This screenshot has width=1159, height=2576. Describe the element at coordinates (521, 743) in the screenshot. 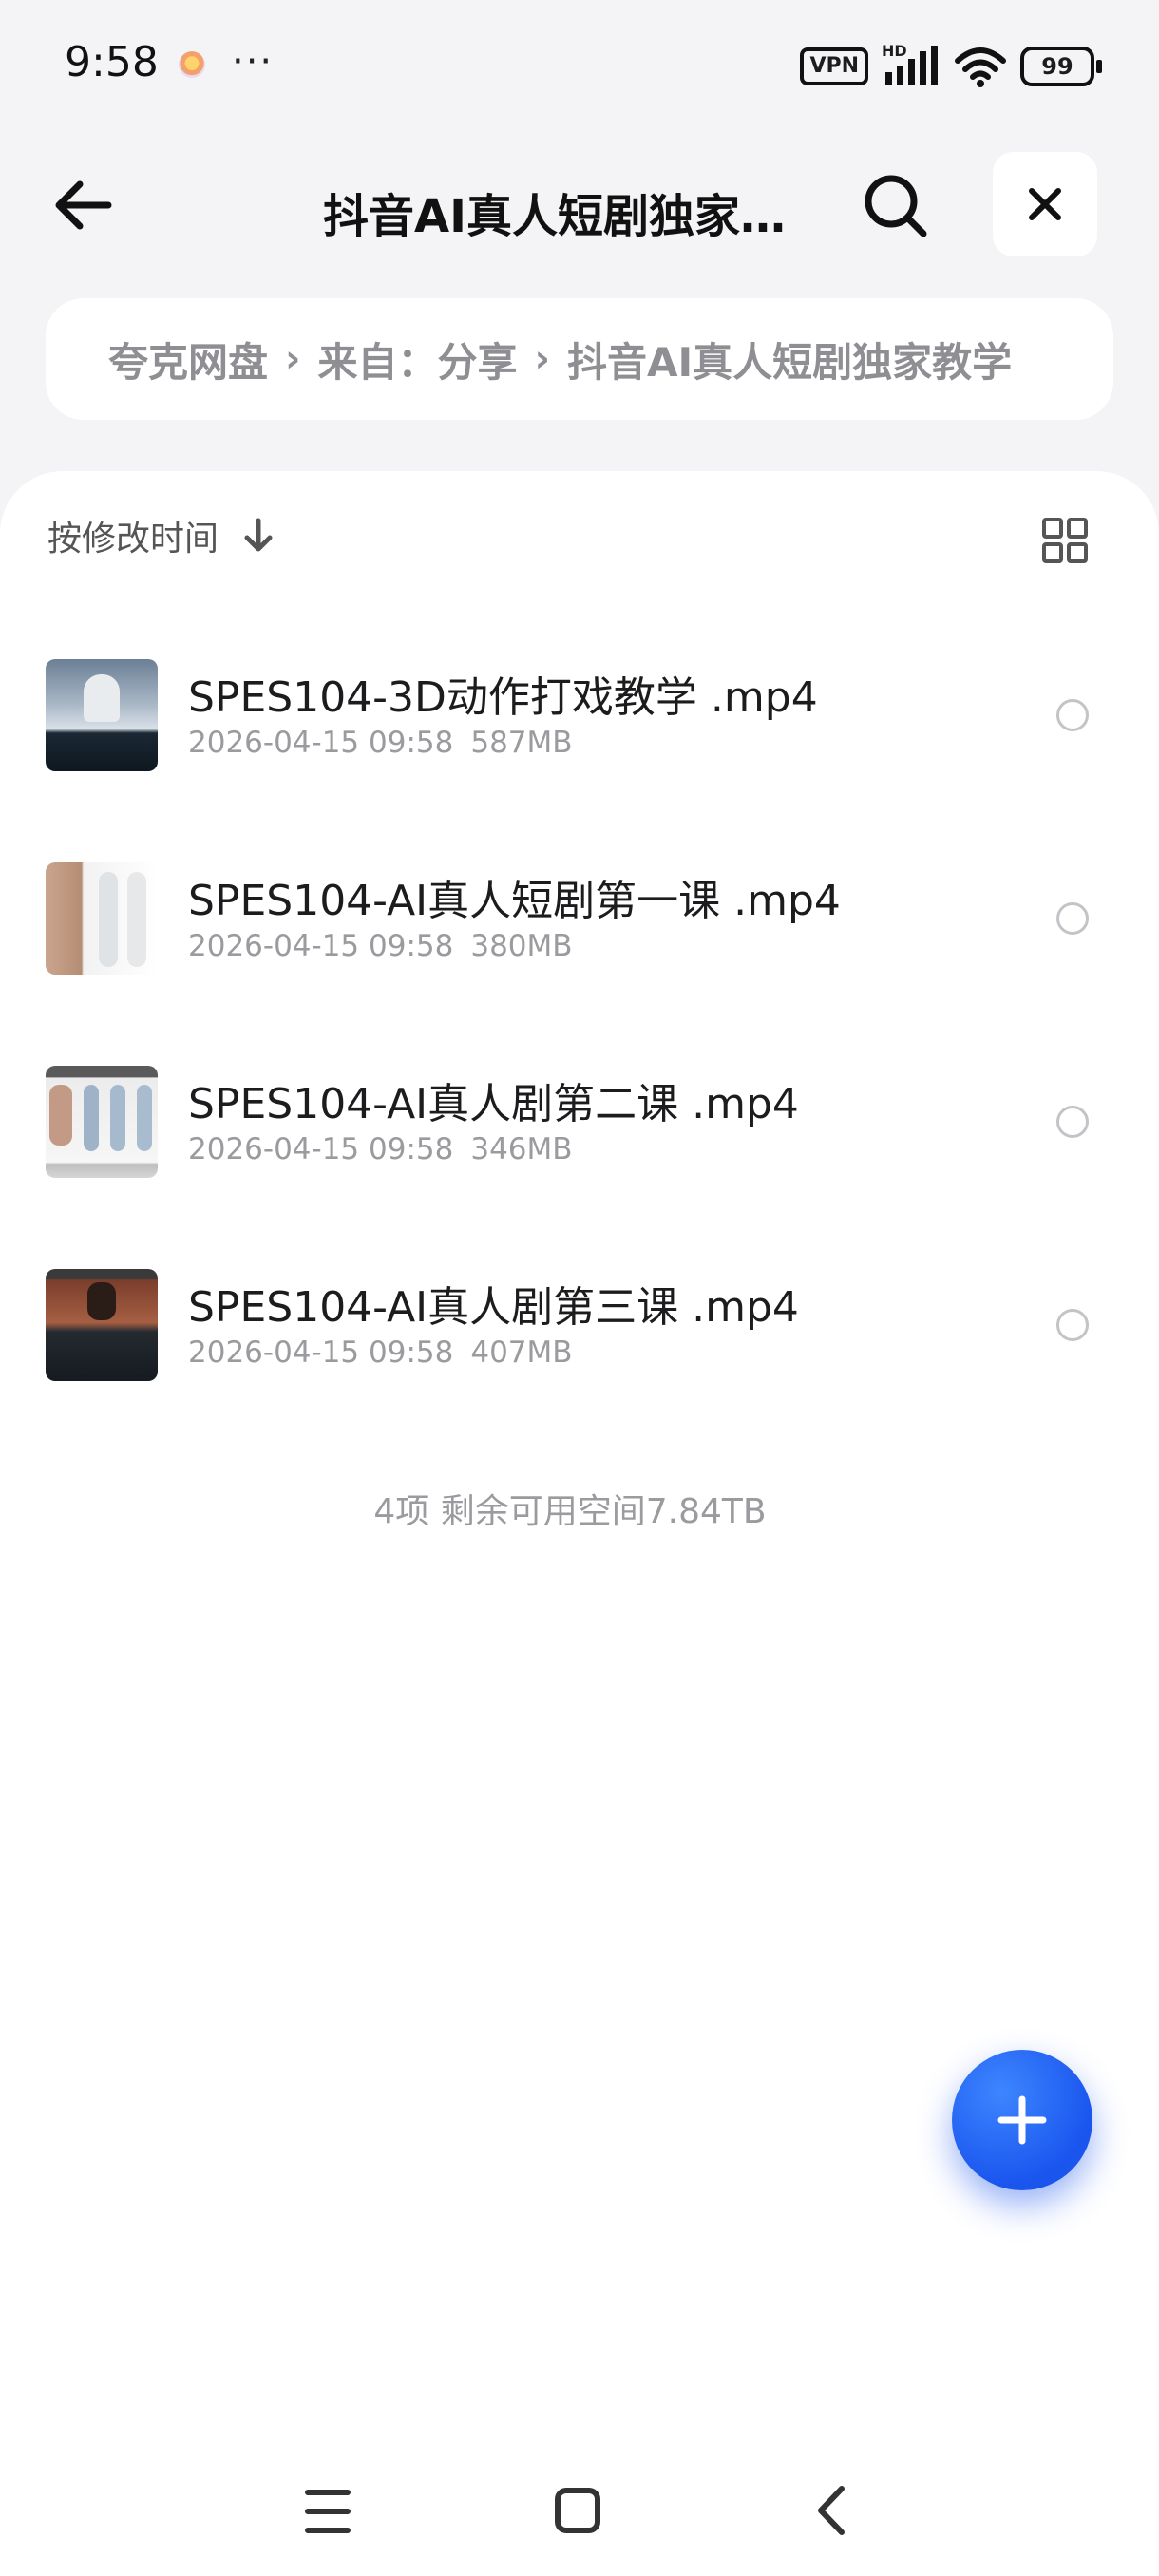

I see `file-size: 587MB` at that location.